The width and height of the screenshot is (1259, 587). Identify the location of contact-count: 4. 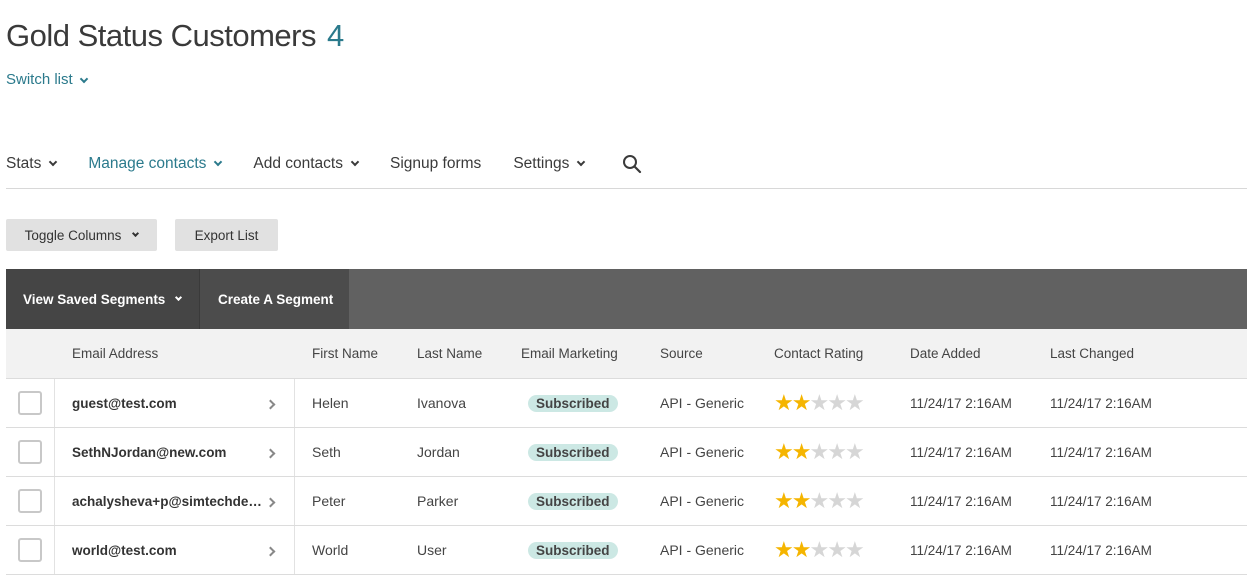
(335, 35).